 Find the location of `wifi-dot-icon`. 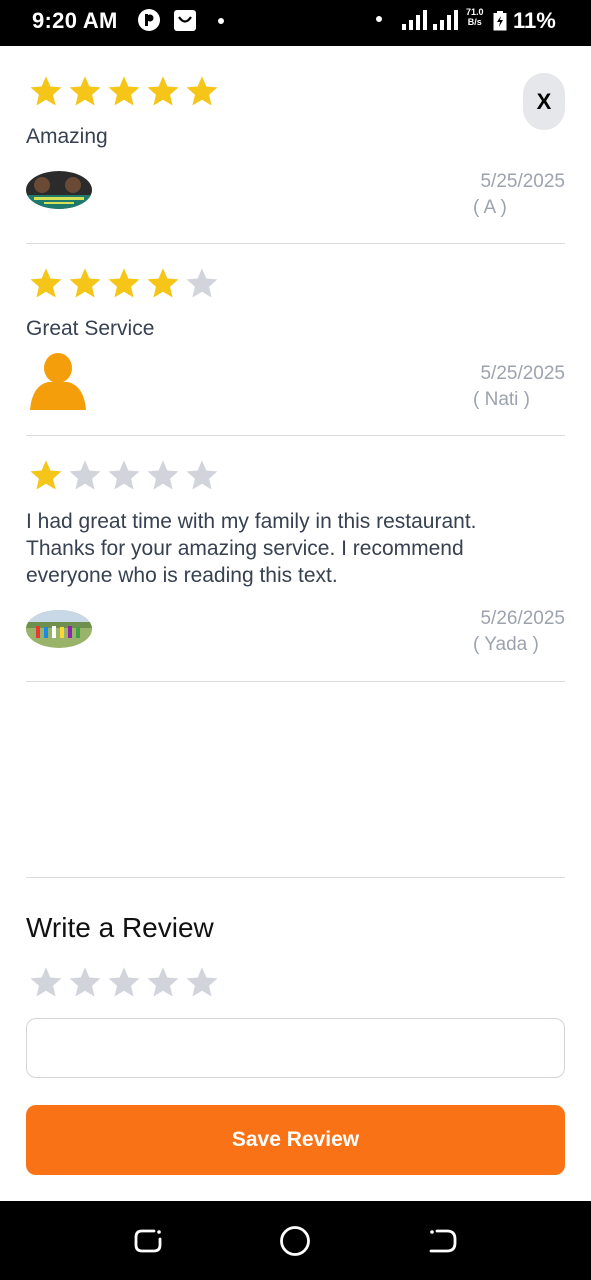

wifi-dot-icon is located at coordinates (379, 19).